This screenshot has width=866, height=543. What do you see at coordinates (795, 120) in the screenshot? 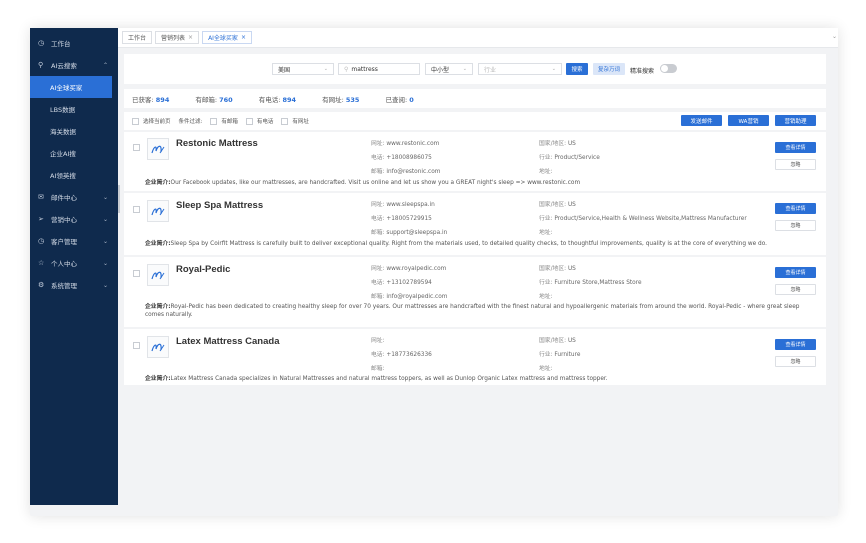
I see `marketing-assistant-button: 营销助理` at bounding box center [795, 120].